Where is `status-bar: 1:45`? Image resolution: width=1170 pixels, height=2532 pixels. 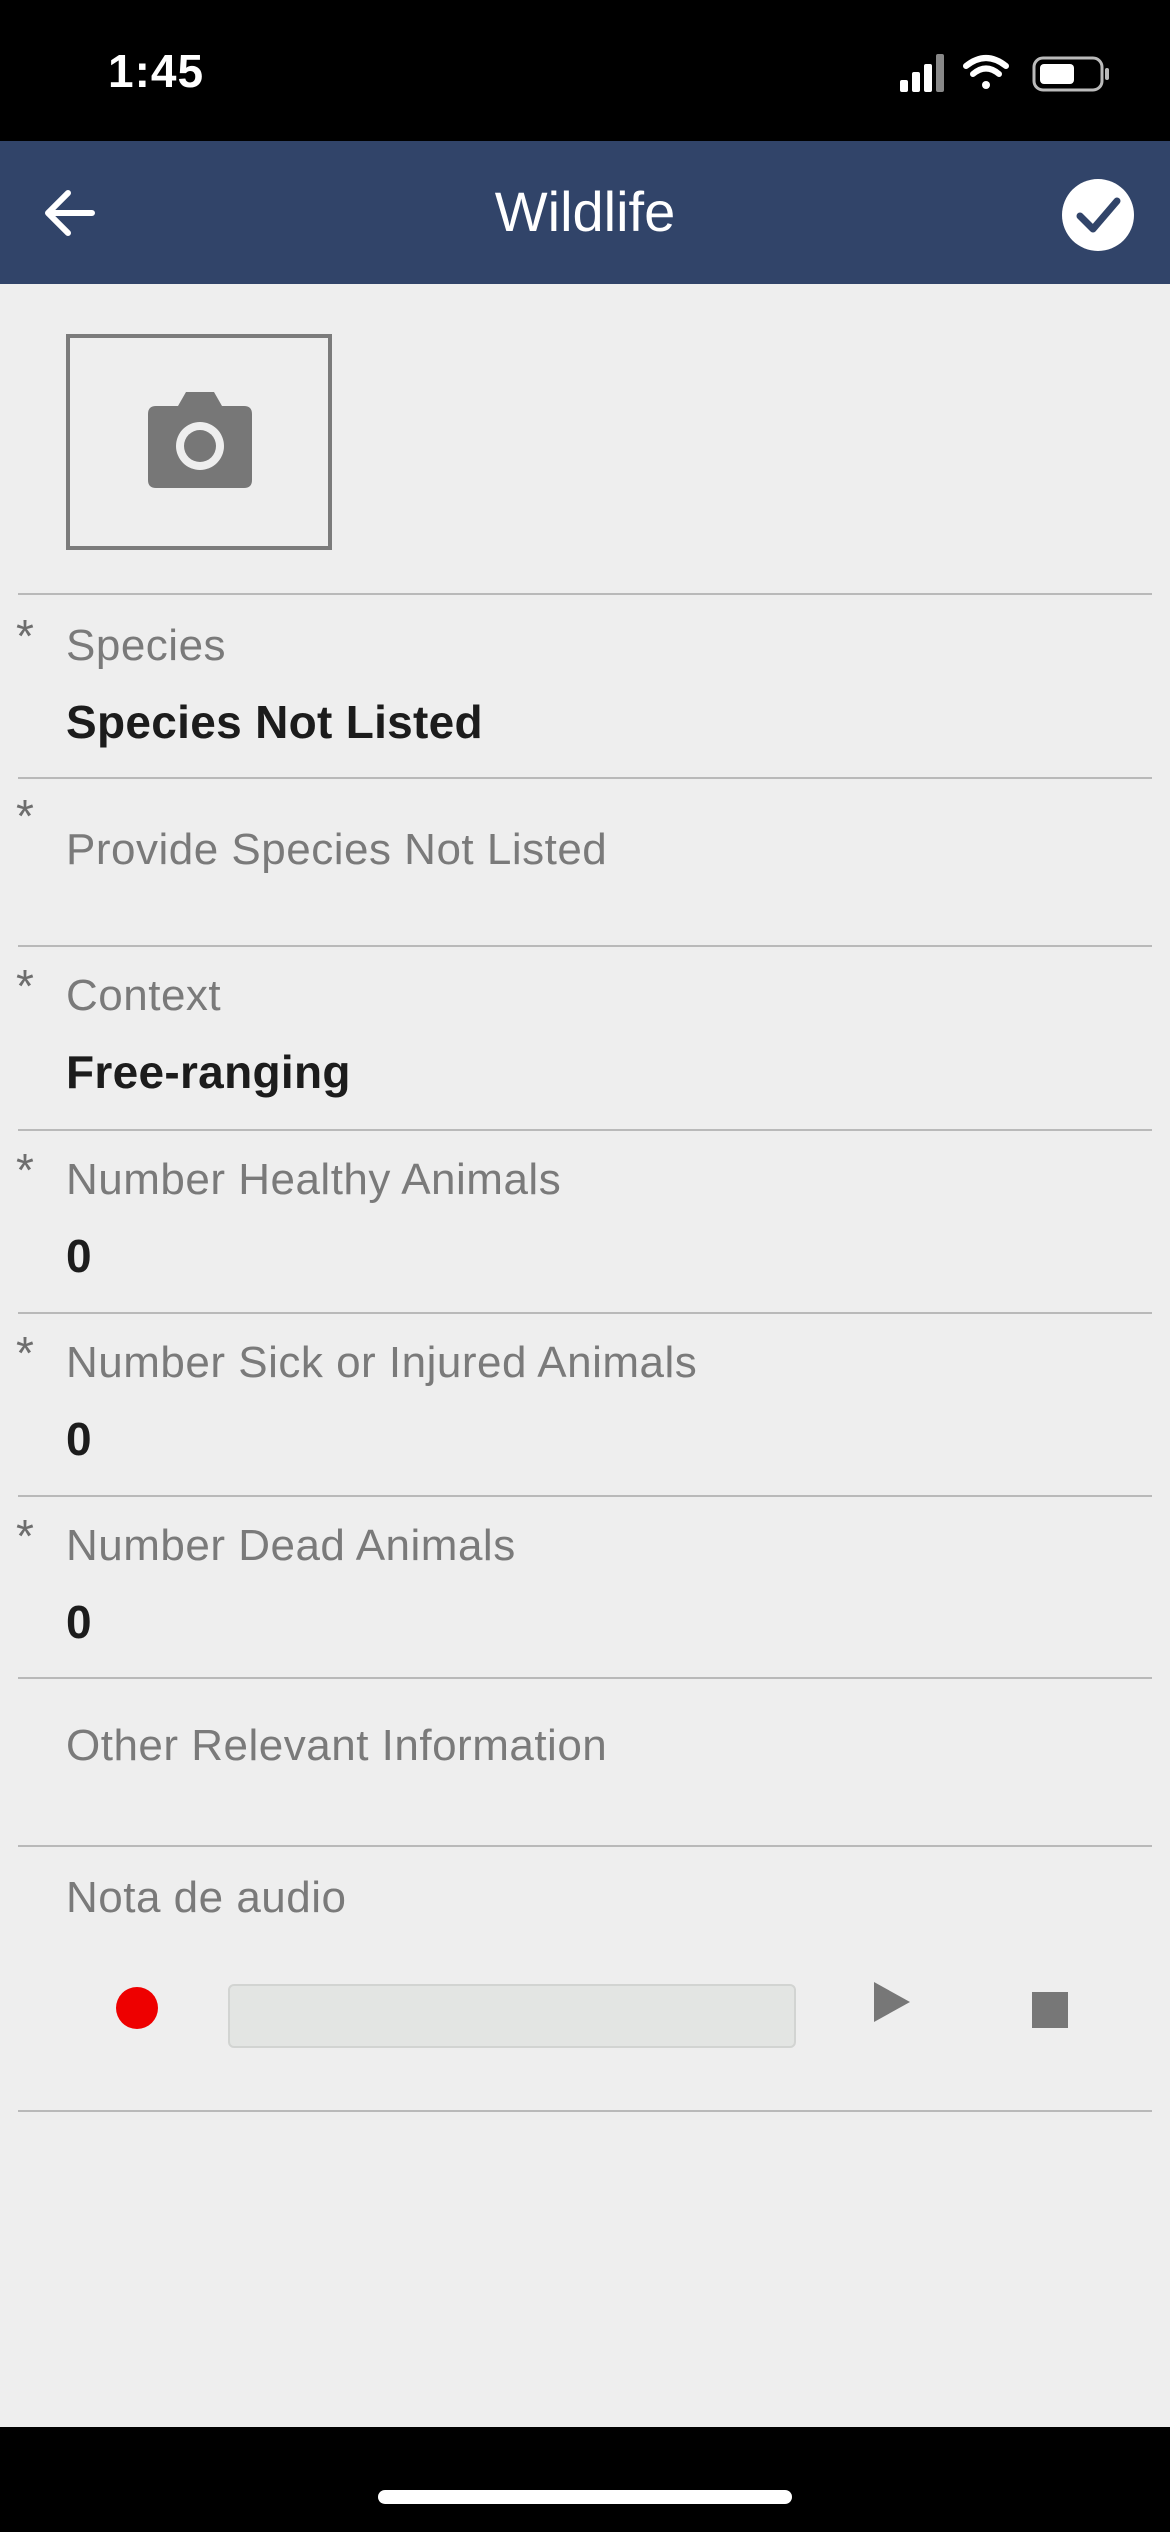 status-bar: 1:45 is located at coordinates (585, 70).